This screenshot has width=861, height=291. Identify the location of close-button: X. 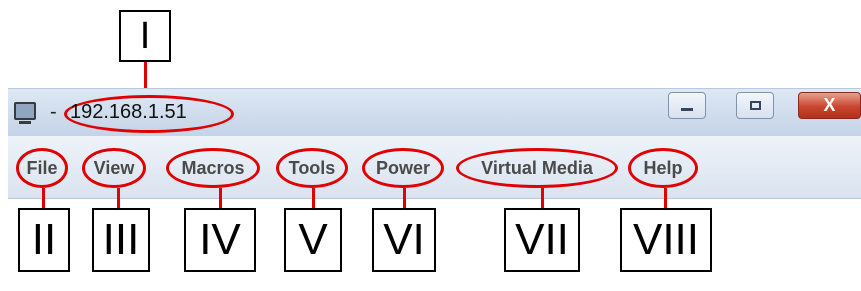
(829, 105).